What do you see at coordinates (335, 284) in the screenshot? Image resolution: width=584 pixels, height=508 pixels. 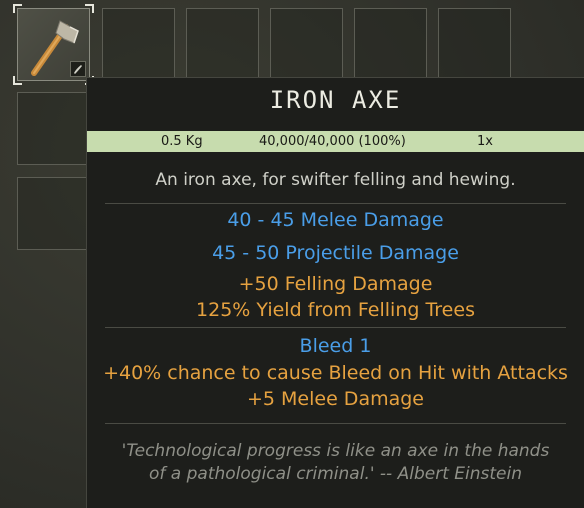 I see `stat-felling-damage: +50 Felling Damage` at bounding box center [335, 284].